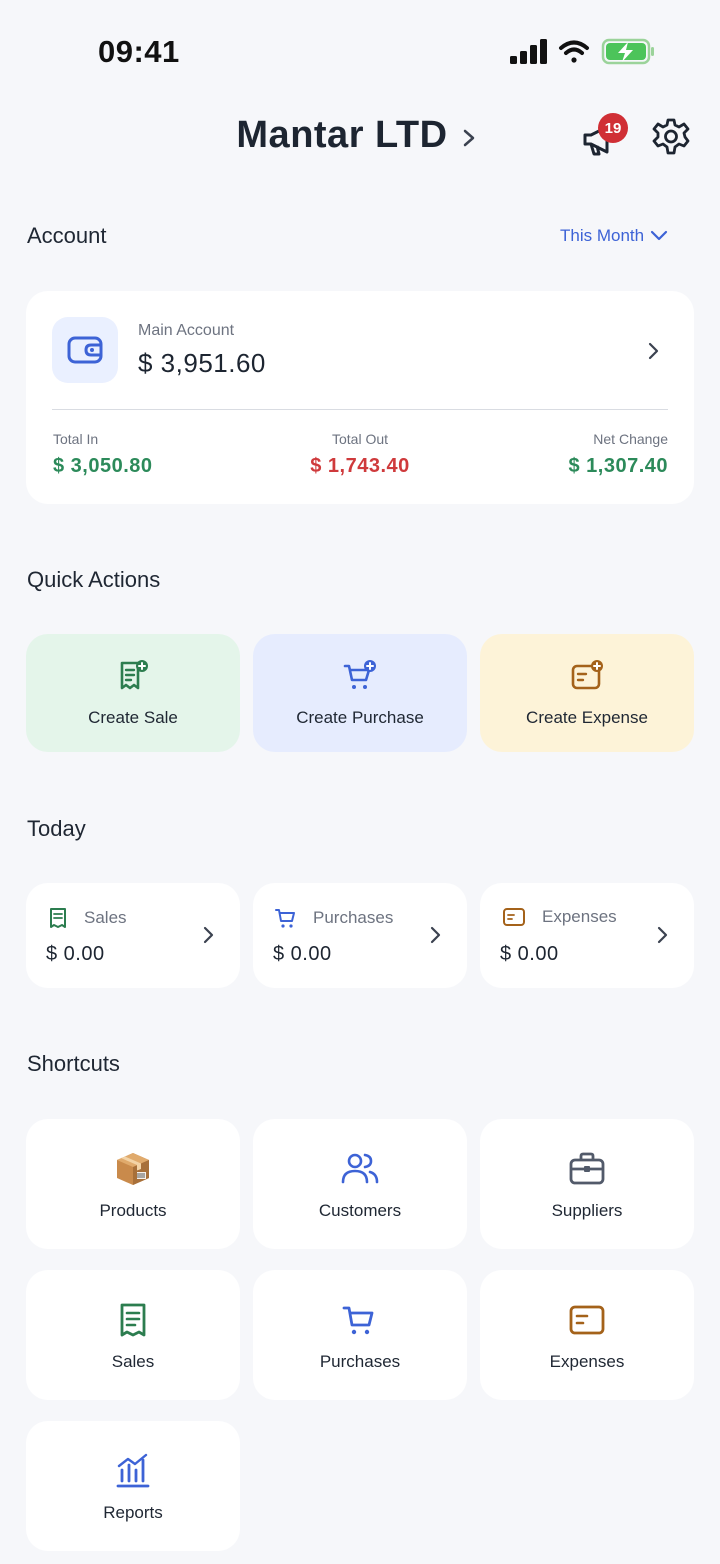  I want to click on shortcut-reports: Reports, so click(133, 1486).